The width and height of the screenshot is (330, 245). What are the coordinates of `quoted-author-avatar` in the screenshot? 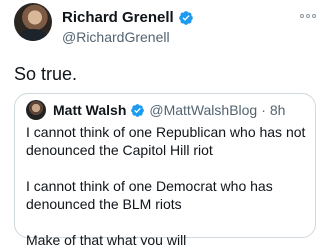 It's located at (36, 110).